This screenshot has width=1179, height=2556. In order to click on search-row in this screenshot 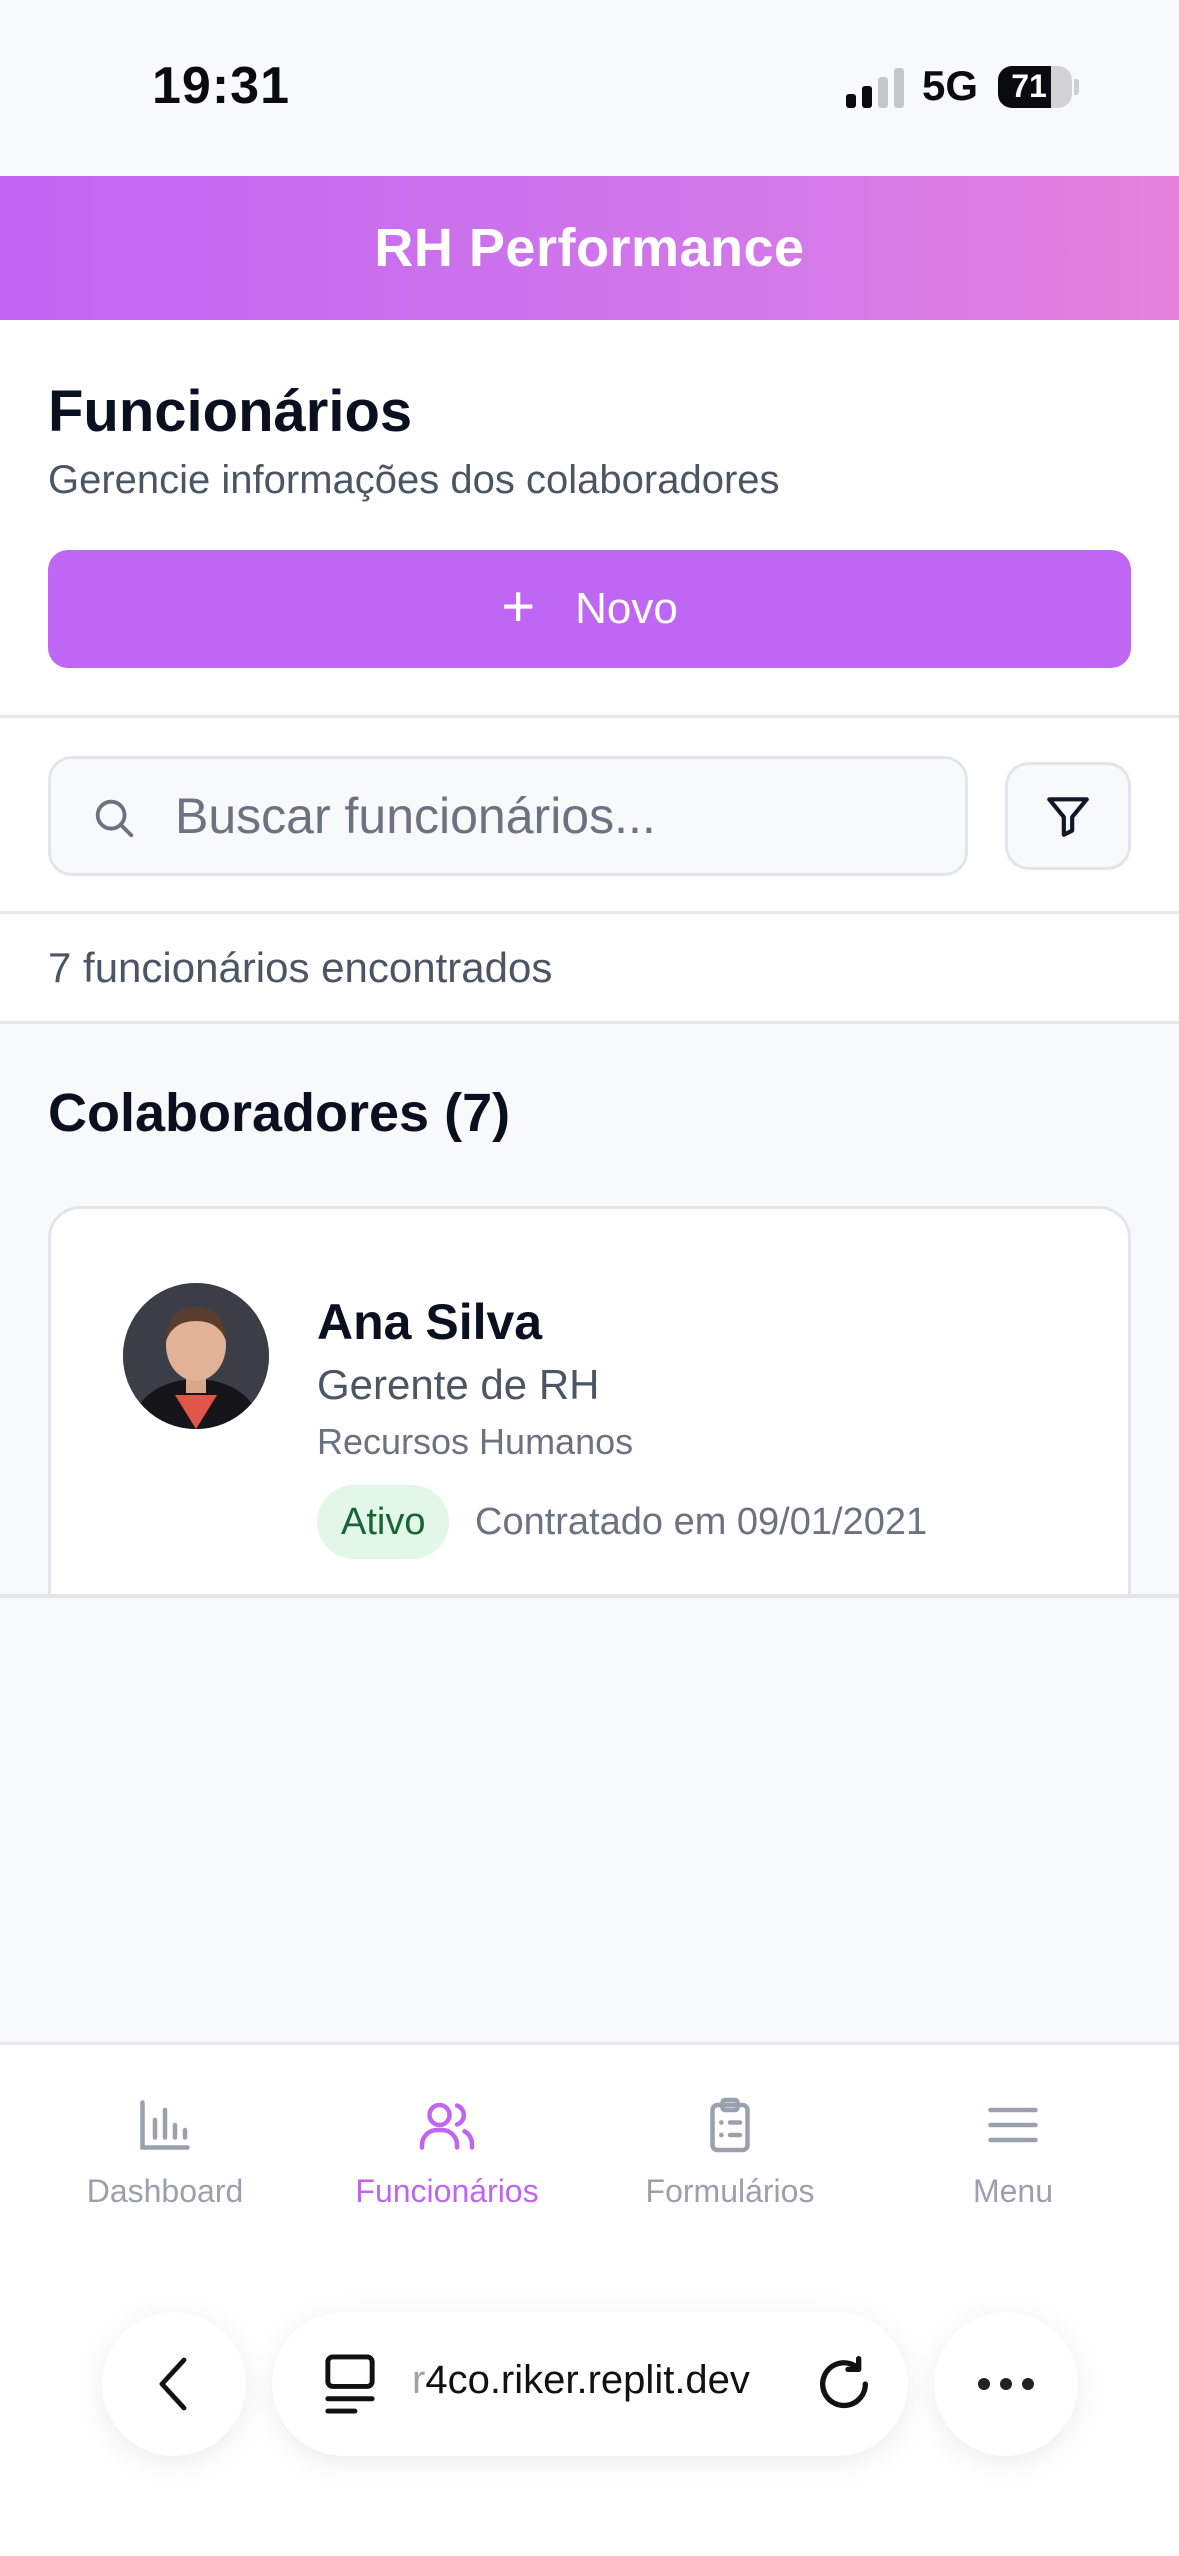, I will do `click(589, 816)`.